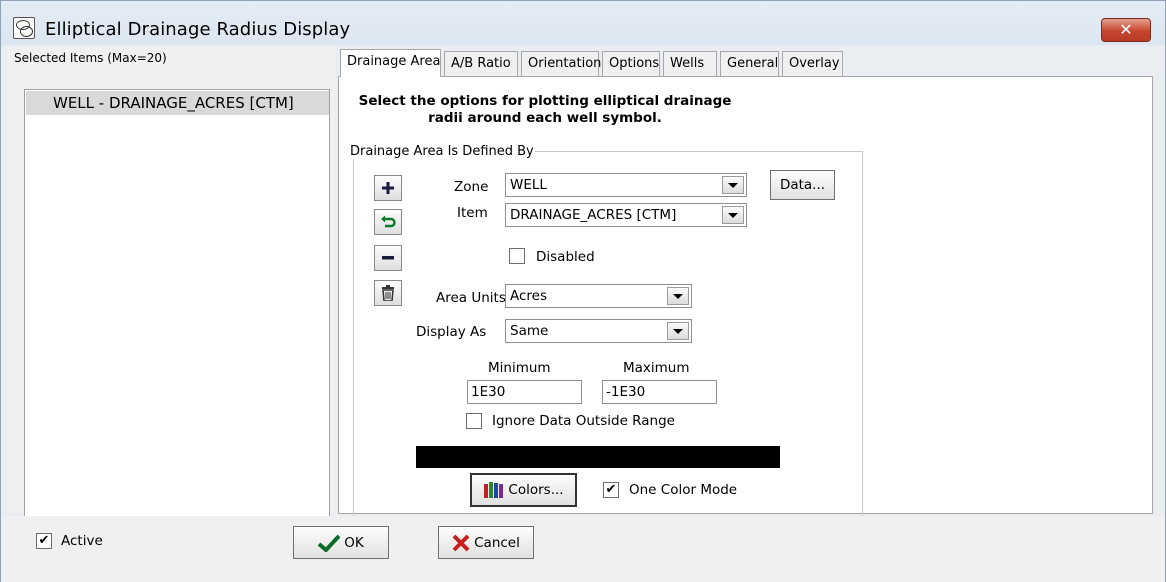  I want to click on display-as-label: Display As, so click(451, 332).